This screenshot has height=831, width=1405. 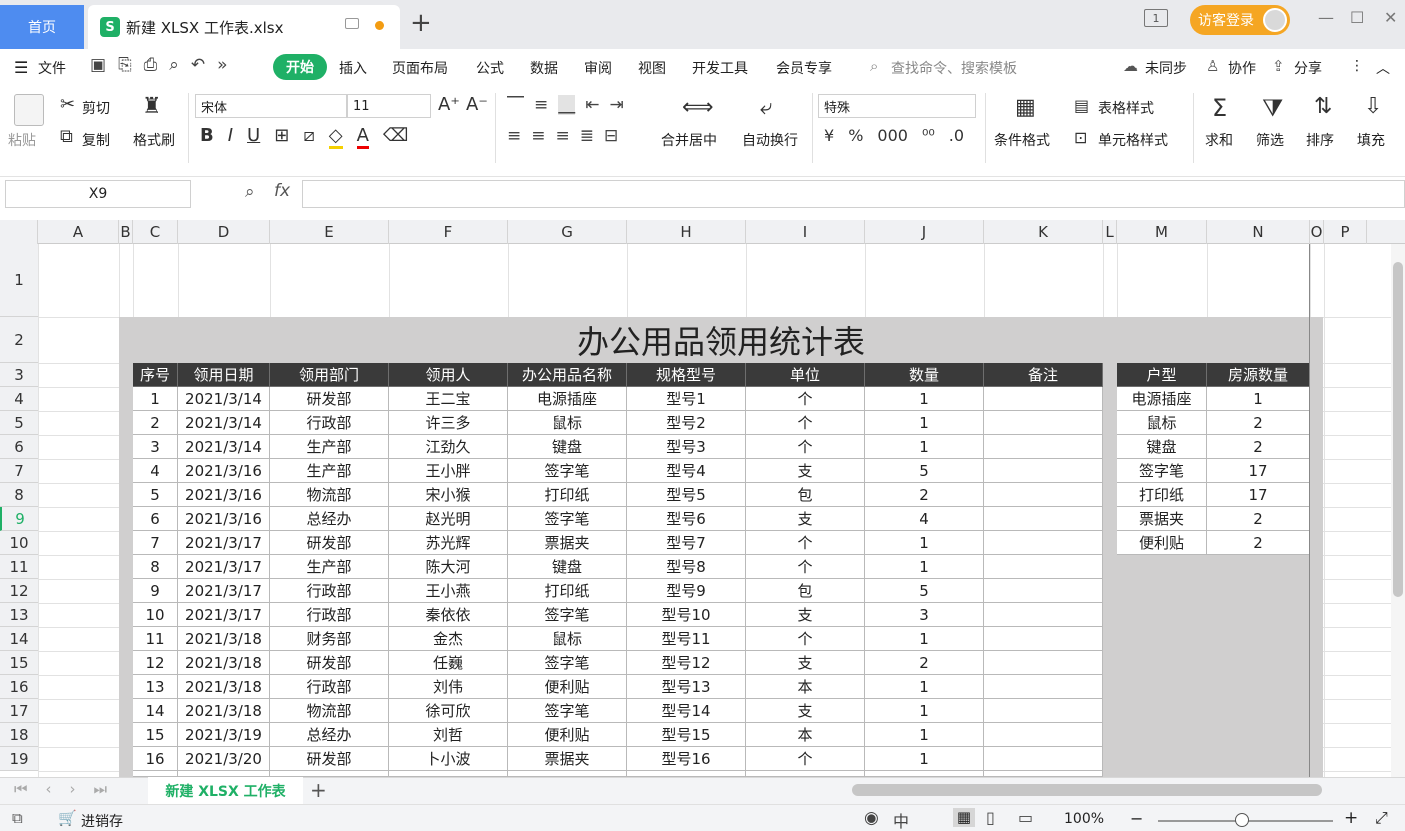 What do you see at coordinates (1240, 20) in the screenshot?
I see `guest-login-button: 访客登录` at bounding box center [1240, 20].